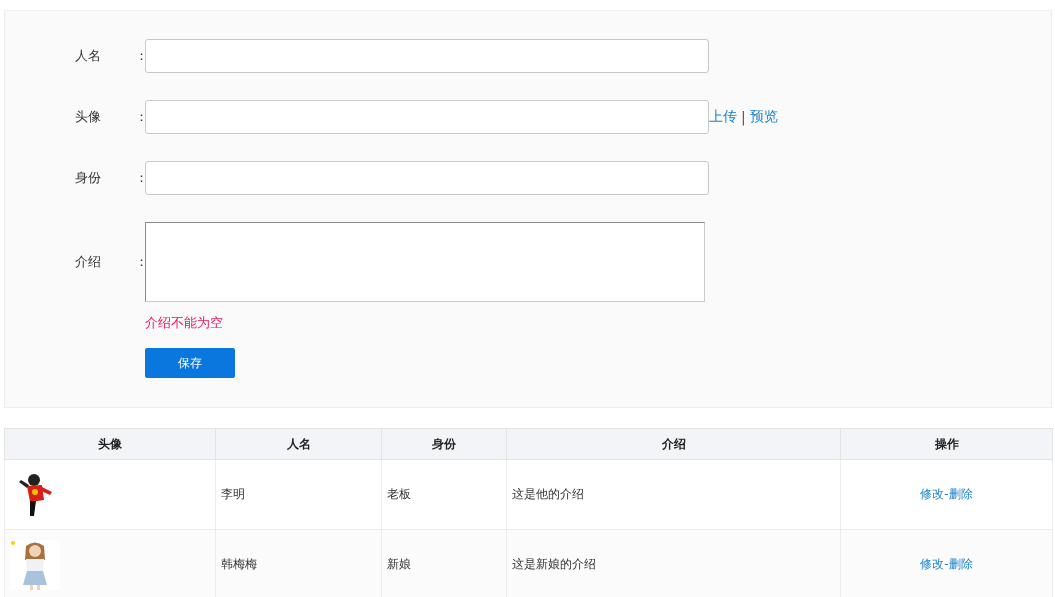  What do you see at coordinates (763, 117) in the screenshot?
I see `link: 预览` at bounding box center [763, 117].